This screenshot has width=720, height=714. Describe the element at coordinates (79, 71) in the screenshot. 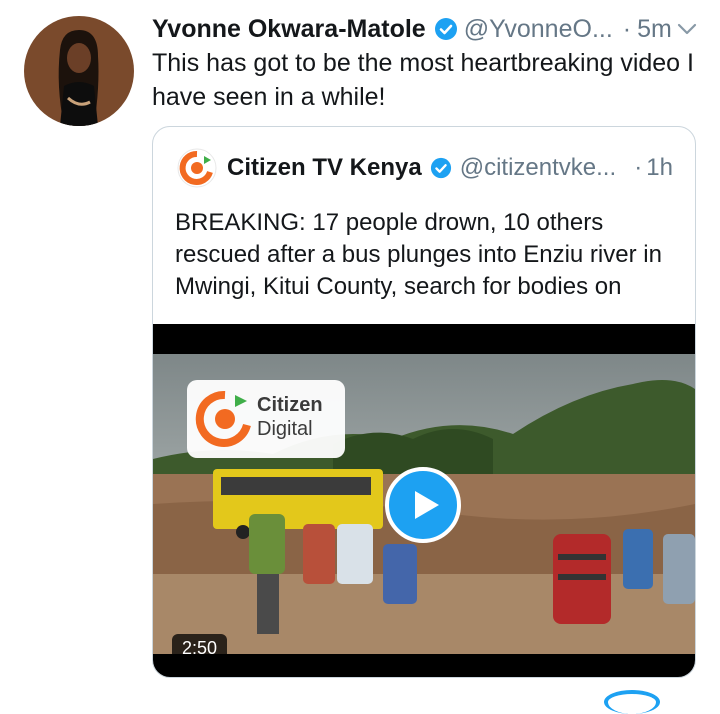

I see `avatar` at that location.